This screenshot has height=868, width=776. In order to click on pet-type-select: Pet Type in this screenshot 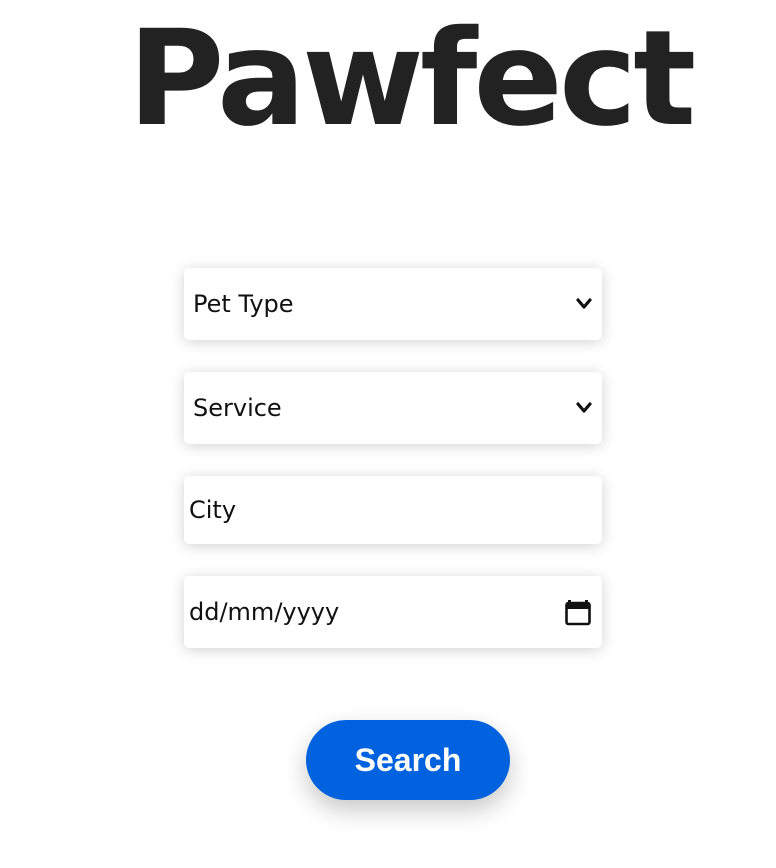, I will do `click(393, 304)`.